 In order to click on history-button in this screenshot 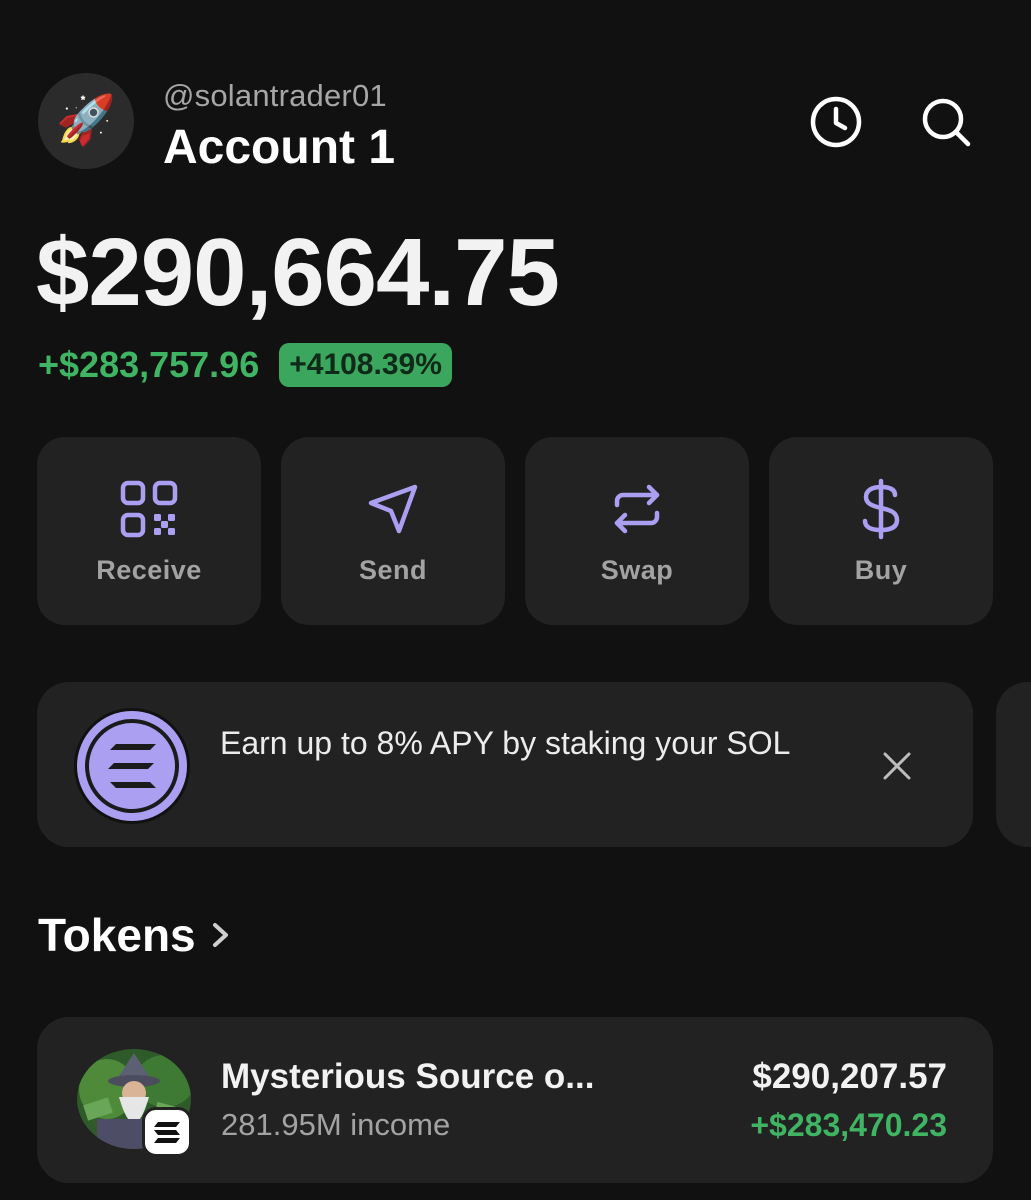, I will do `click(836, 122)`.